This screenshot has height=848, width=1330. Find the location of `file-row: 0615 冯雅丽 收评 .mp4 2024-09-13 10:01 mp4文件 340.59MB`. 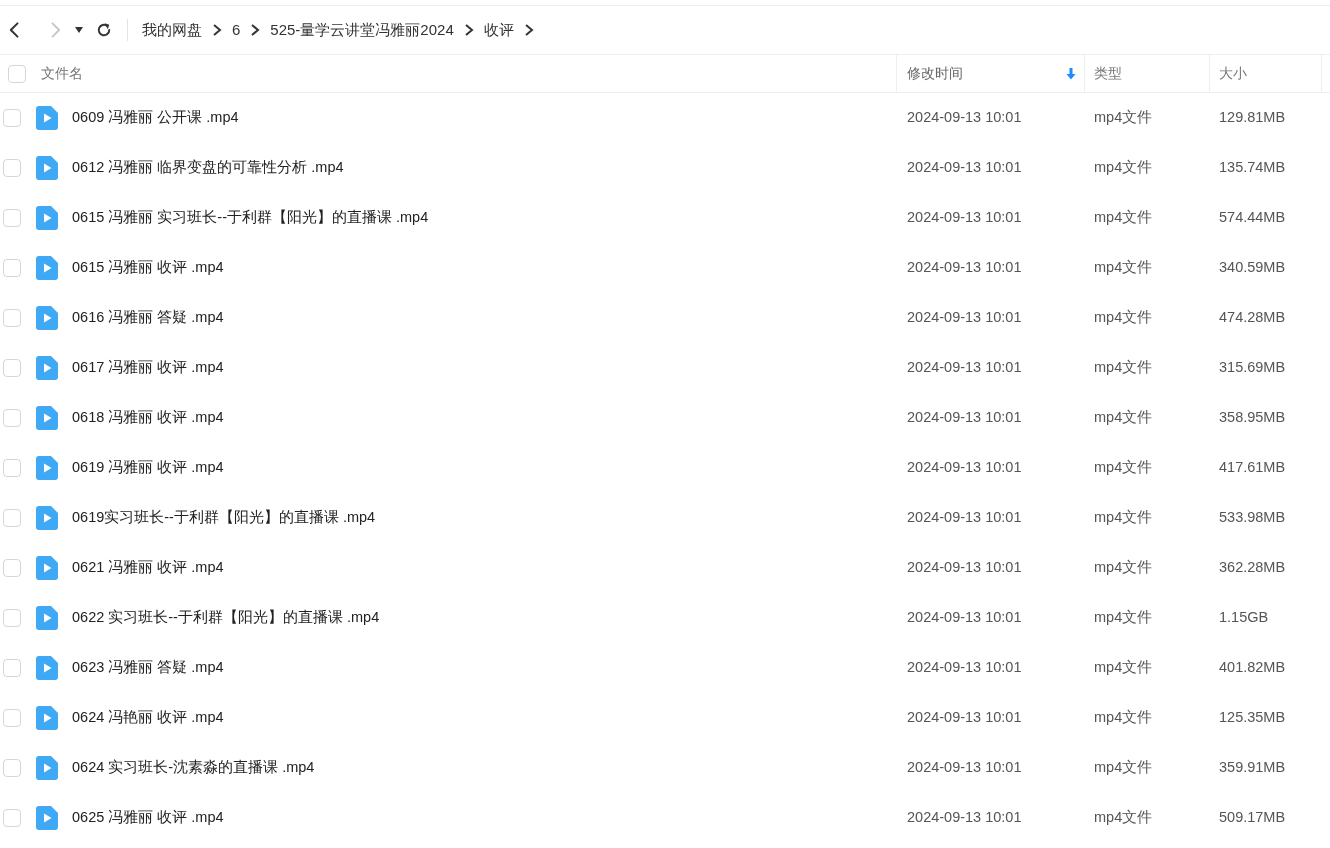

file-row: 0615 冯雅丽 收评 .mp4 2024-09-13 10:01 mp4文件 340.59MB is located at coordinates (665, 268).